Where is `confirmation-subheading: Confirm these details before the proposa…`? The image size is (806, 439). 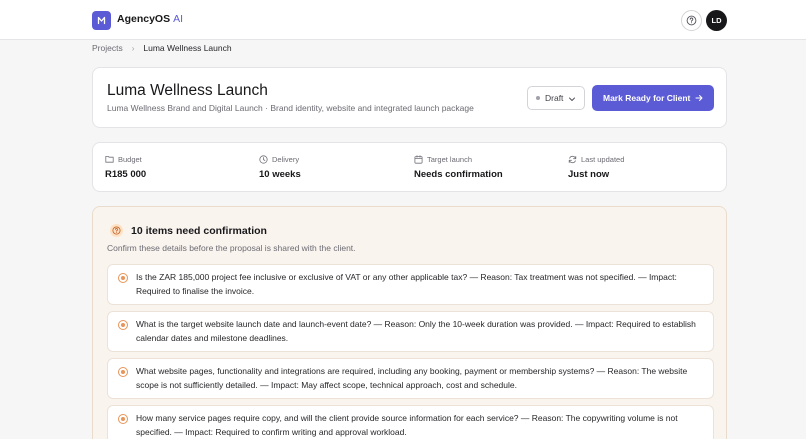
confirmation-subheading: Confirm these details before the proposa… is located at coordinates (231, 248).